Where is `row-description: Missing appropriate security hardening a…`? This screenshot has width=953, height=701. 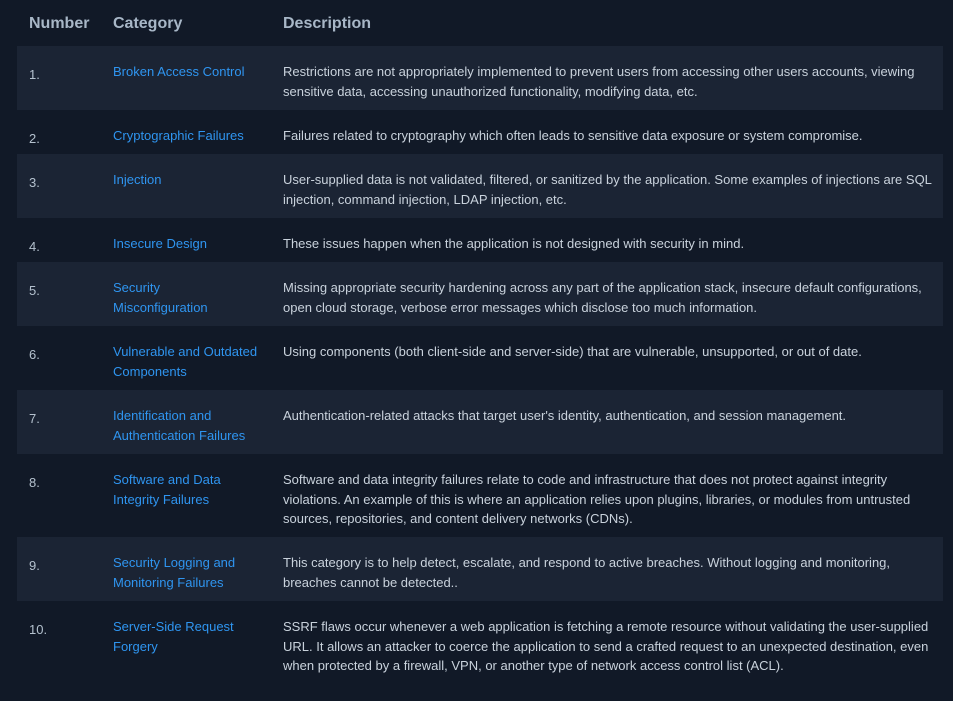 row-description: Missing appropriate security hardening a… is located at coordinates (602, 297).